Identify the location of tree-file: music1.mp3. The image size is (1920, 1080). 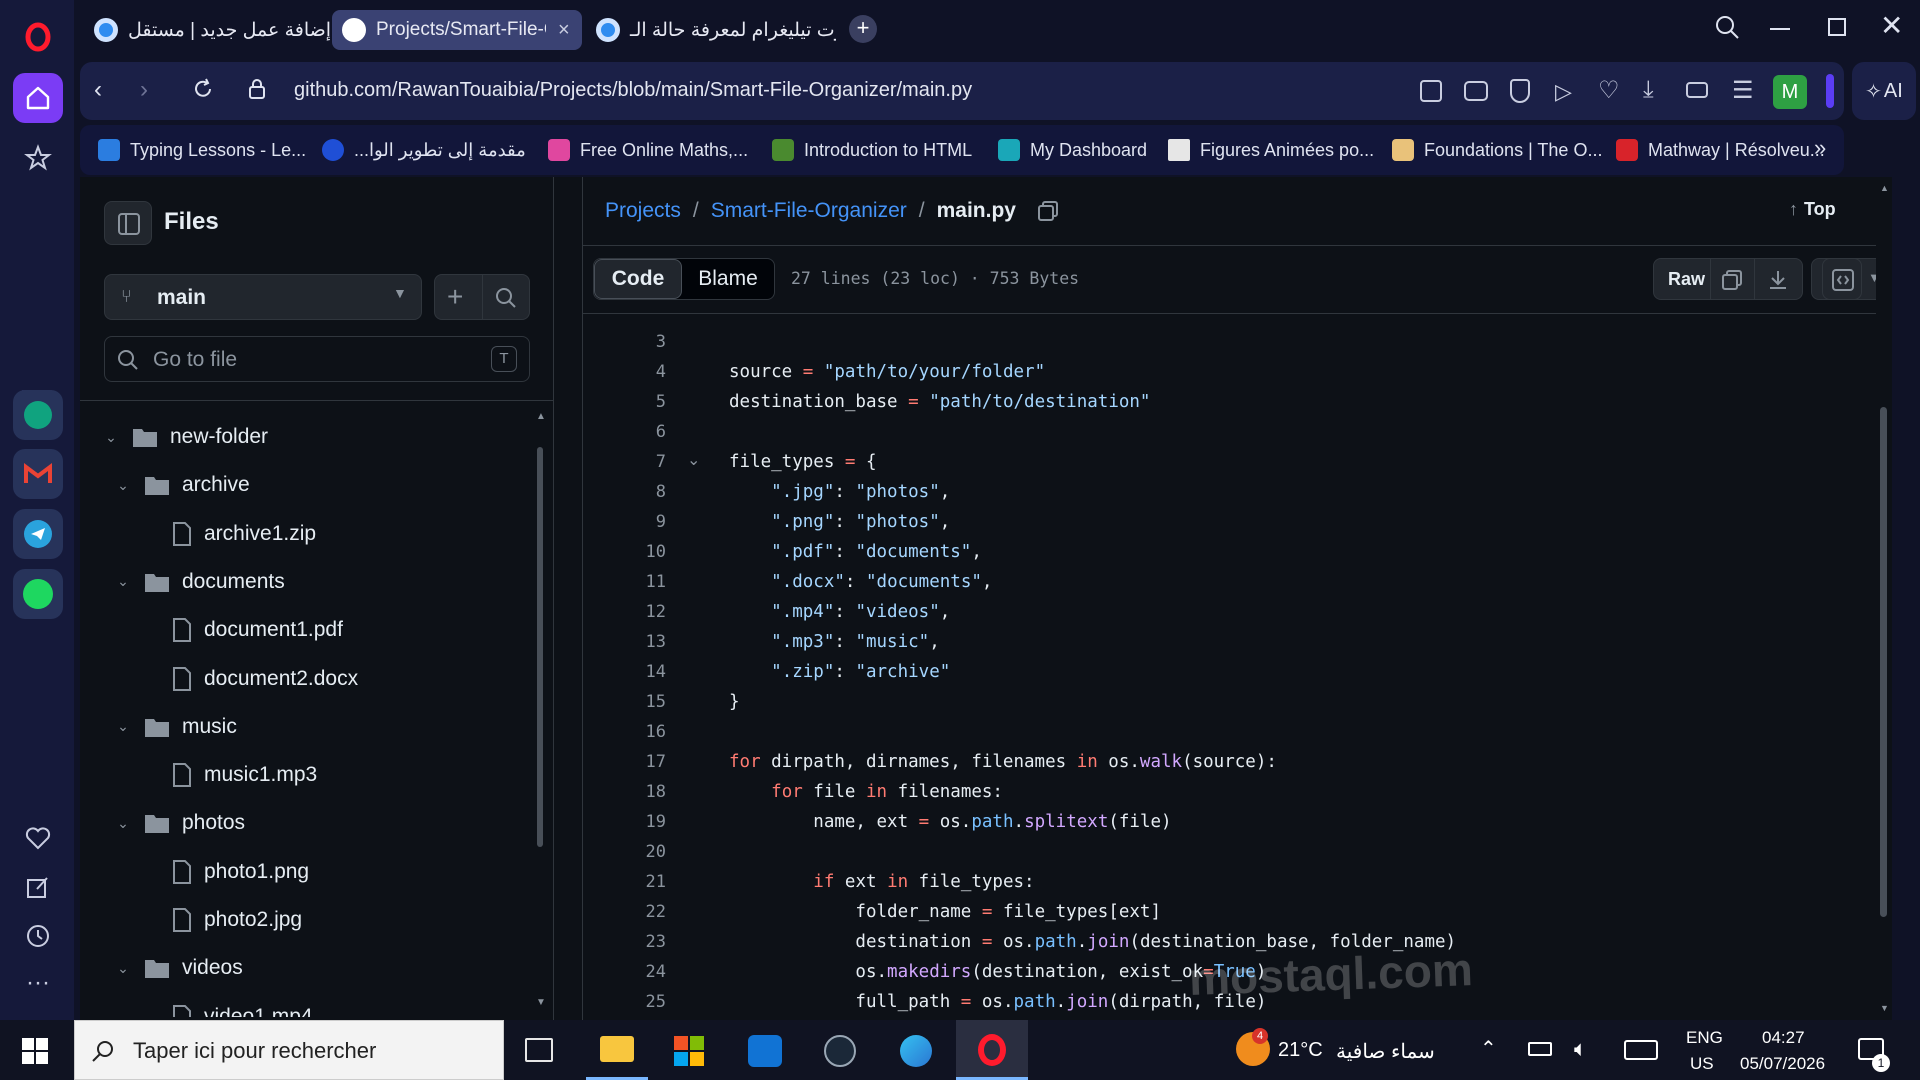
(226, 775).